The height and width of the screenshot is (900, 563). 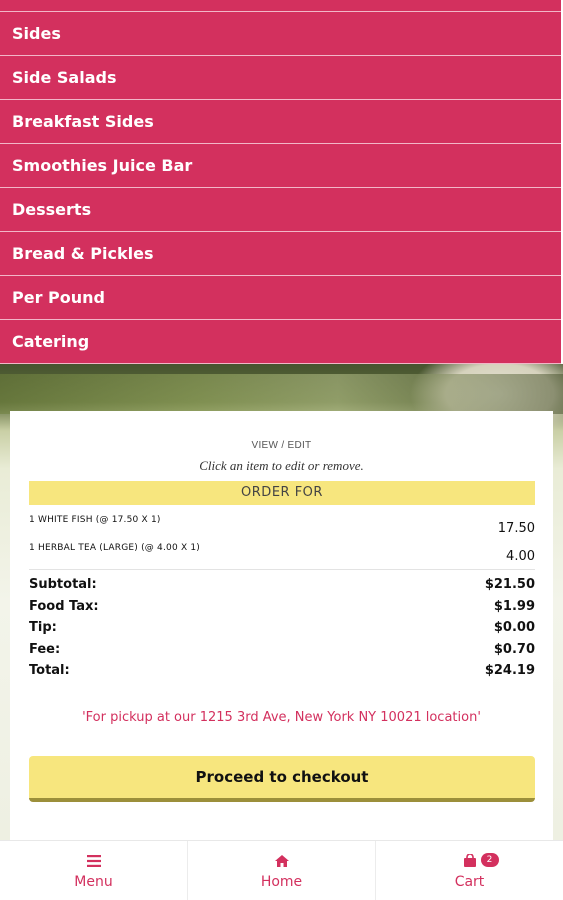 What do you see at coordinates (102, 165) in the screenshot?
I see `category-label: Smoothies Juice Bar` at bounding box center [102, 165].